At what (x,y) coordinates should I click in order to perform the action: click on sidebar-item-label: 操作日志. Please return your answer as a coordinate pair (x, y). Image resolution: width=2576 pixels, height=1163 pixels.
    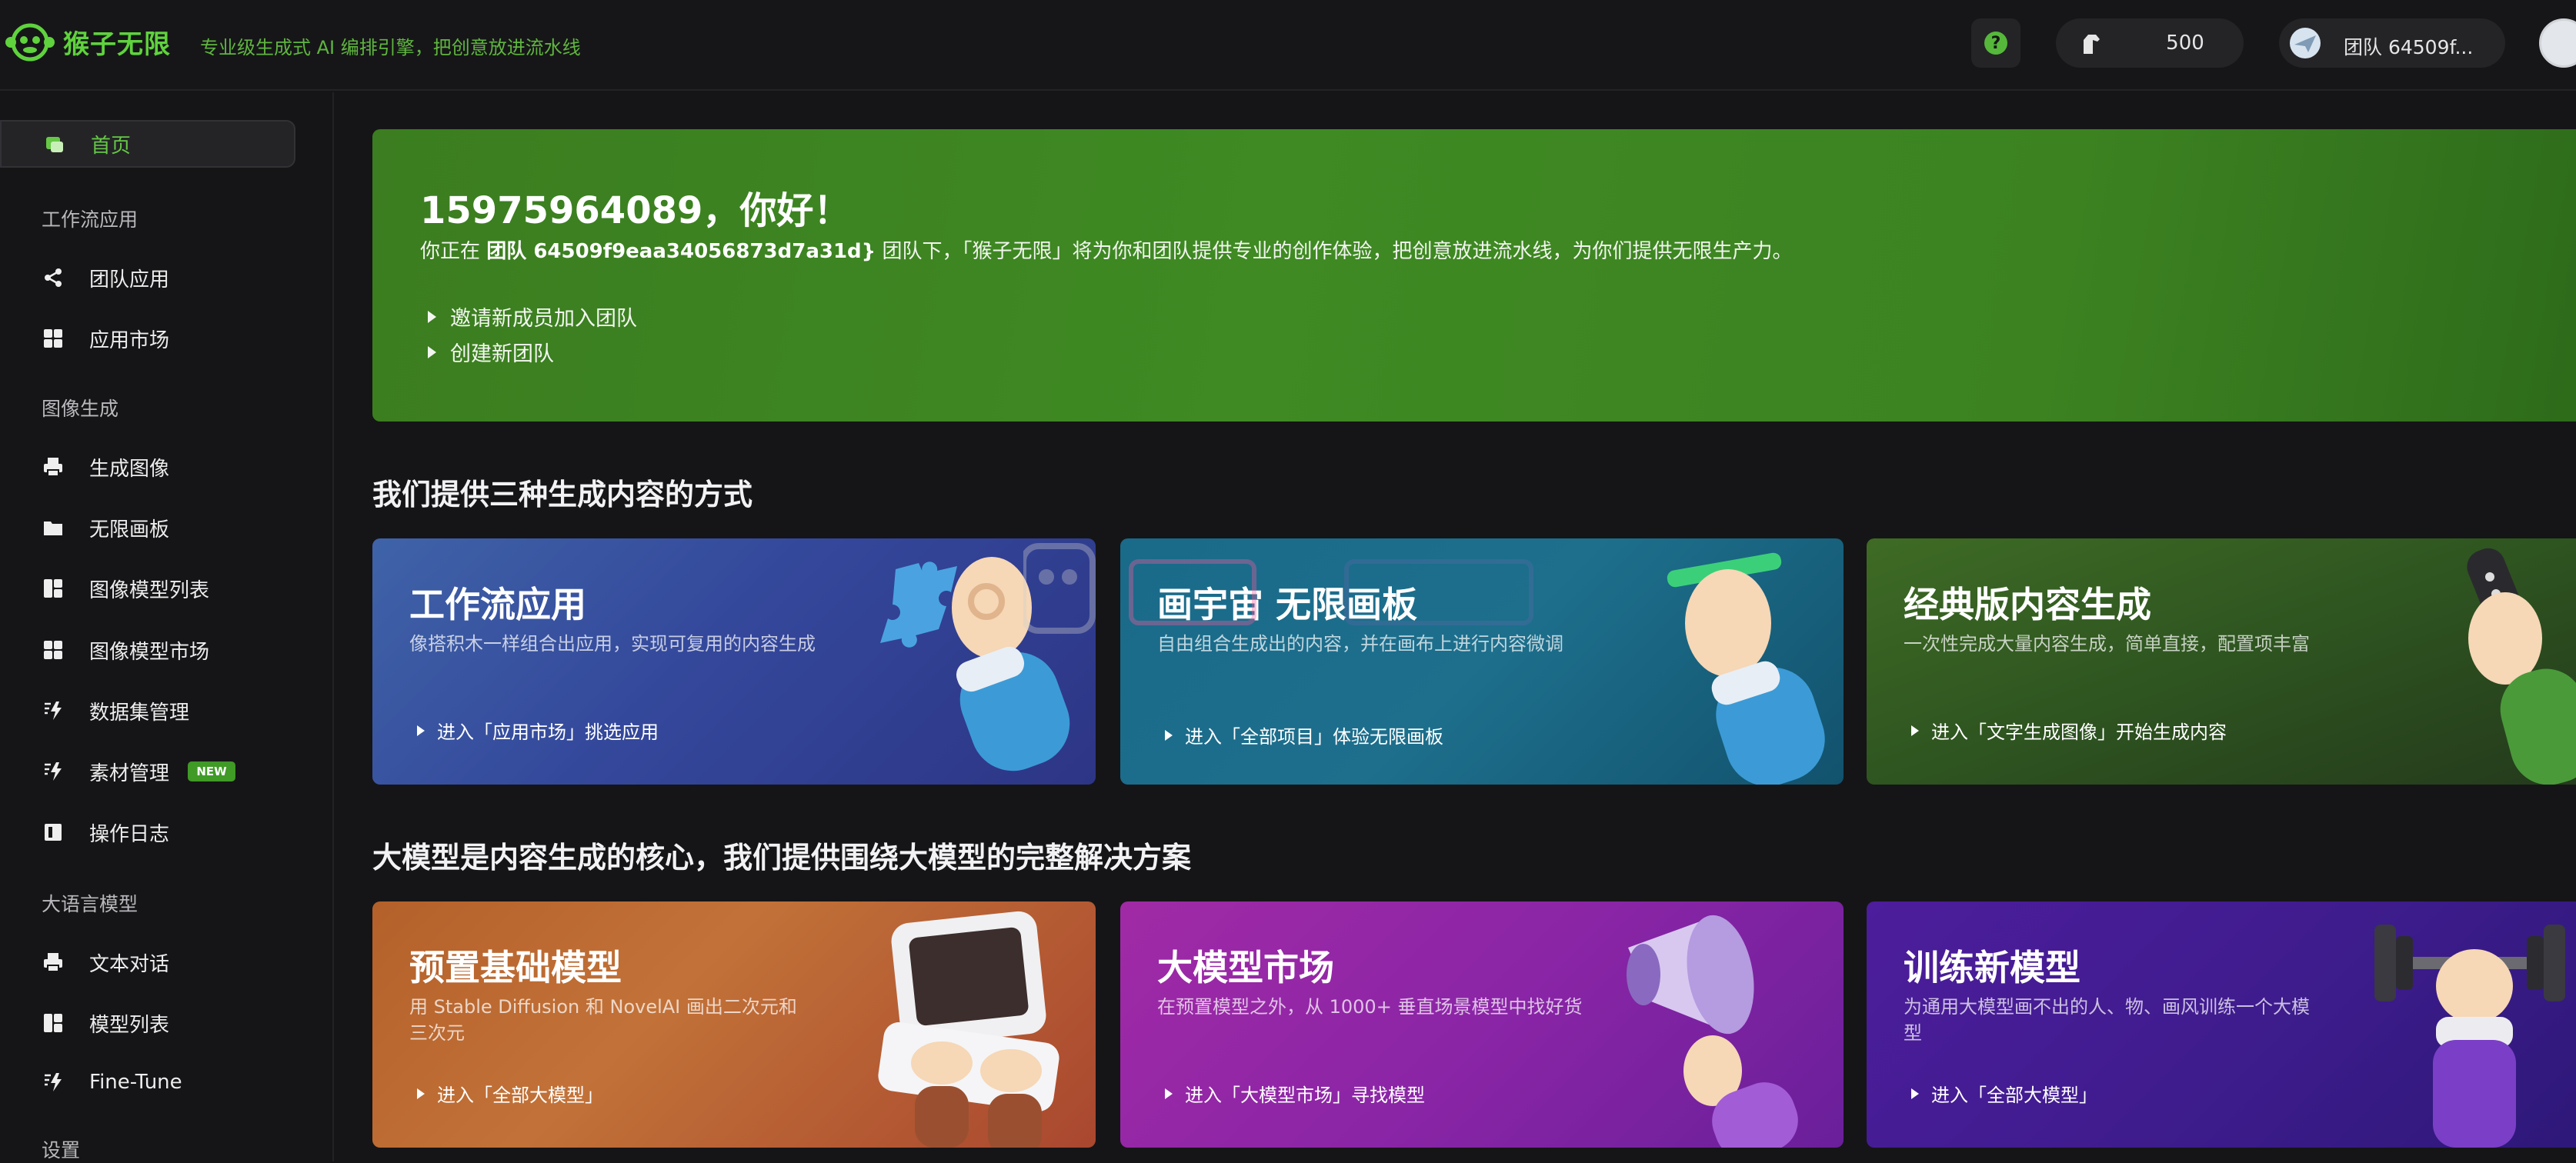
    Looking at the image, I should click on (129, 834).